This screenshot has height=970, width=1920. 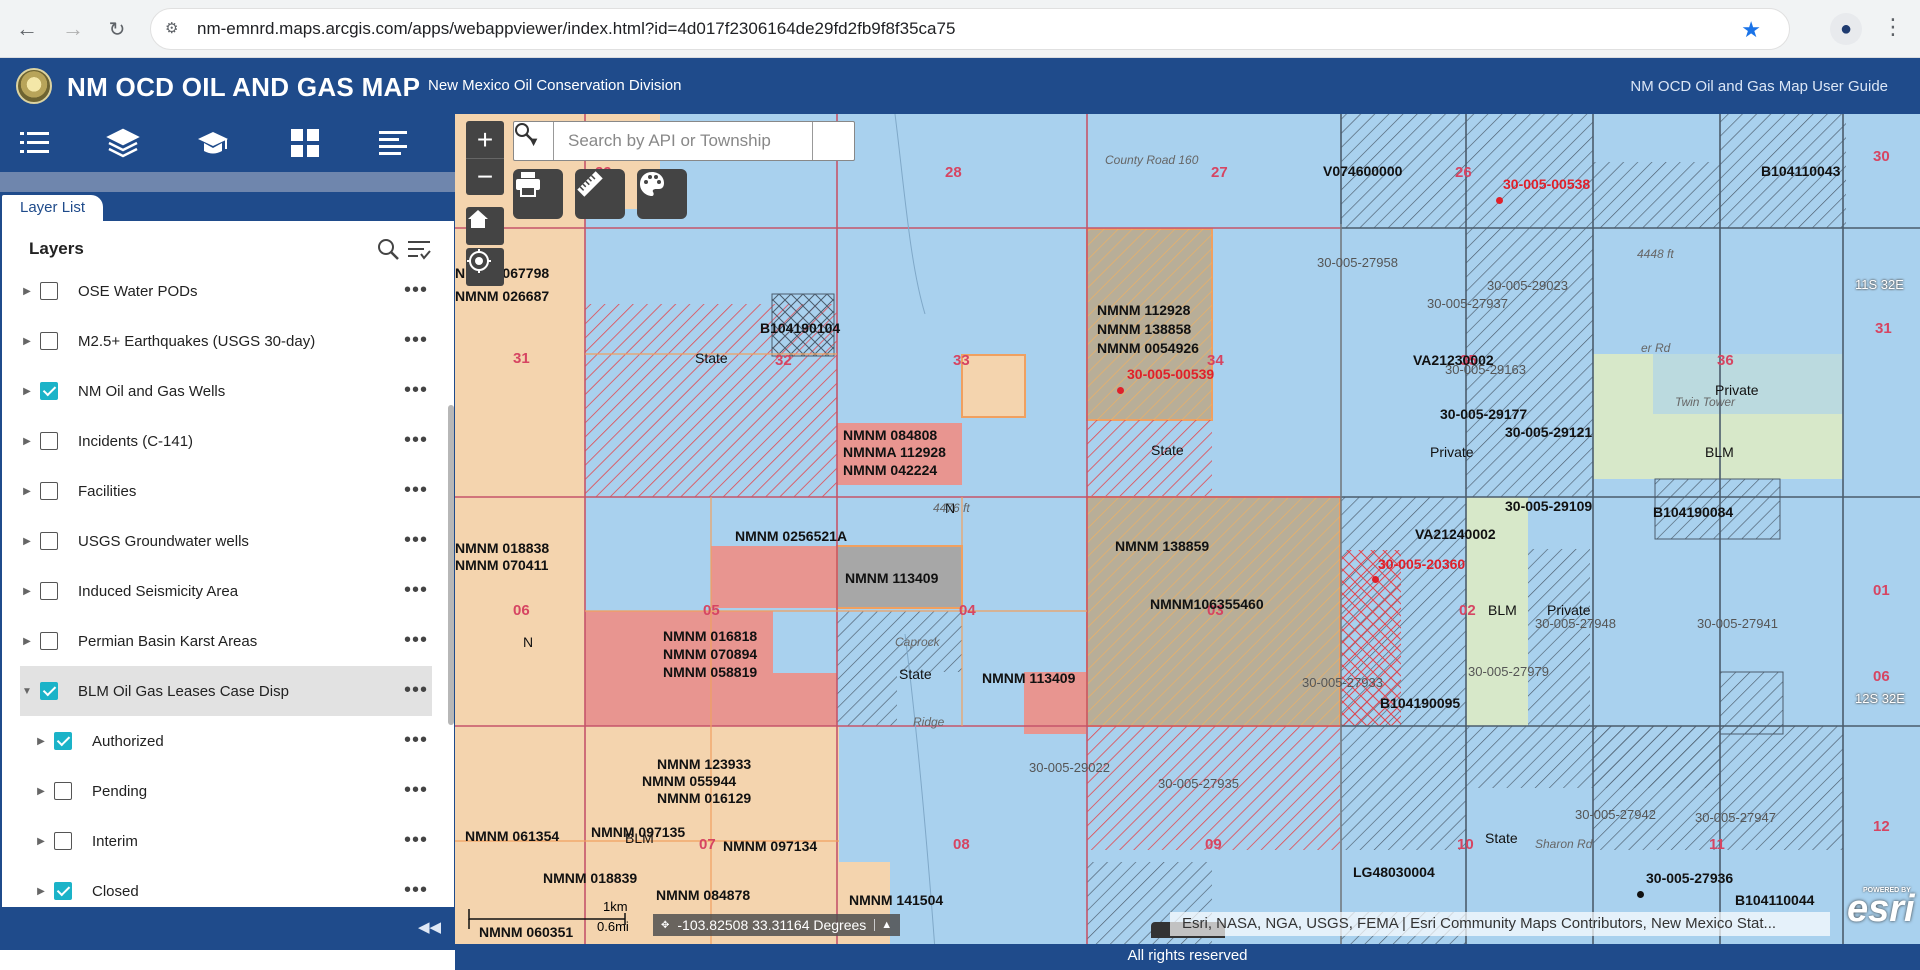 I want to click on road-label: Caprock, so click(x=917, y=642).